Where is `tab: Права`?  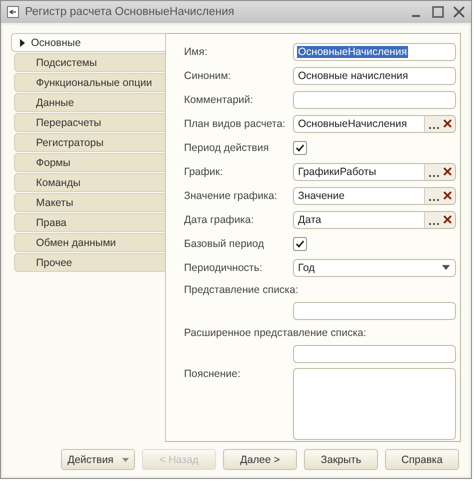
tab: Права is located at coordinates (89, 222).